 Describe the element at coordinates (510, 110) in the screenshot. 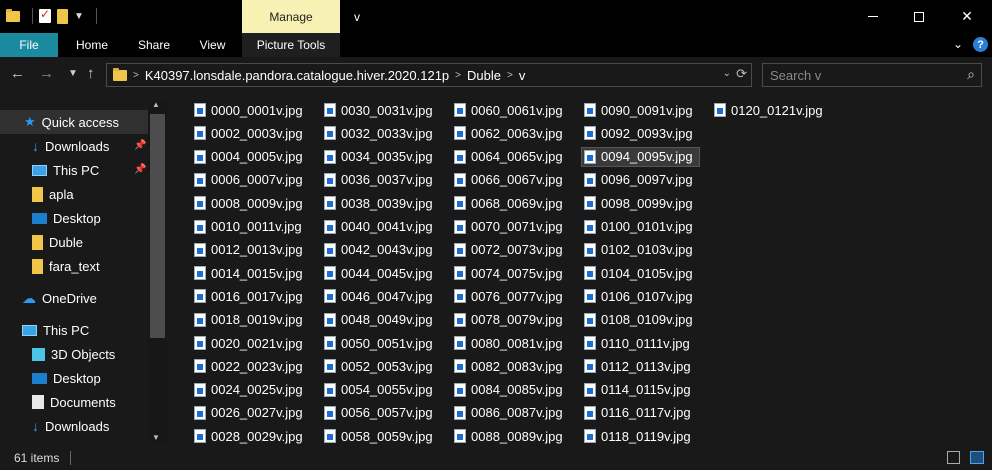

I see `file-item: 0060_0061v.jpg` at that location.